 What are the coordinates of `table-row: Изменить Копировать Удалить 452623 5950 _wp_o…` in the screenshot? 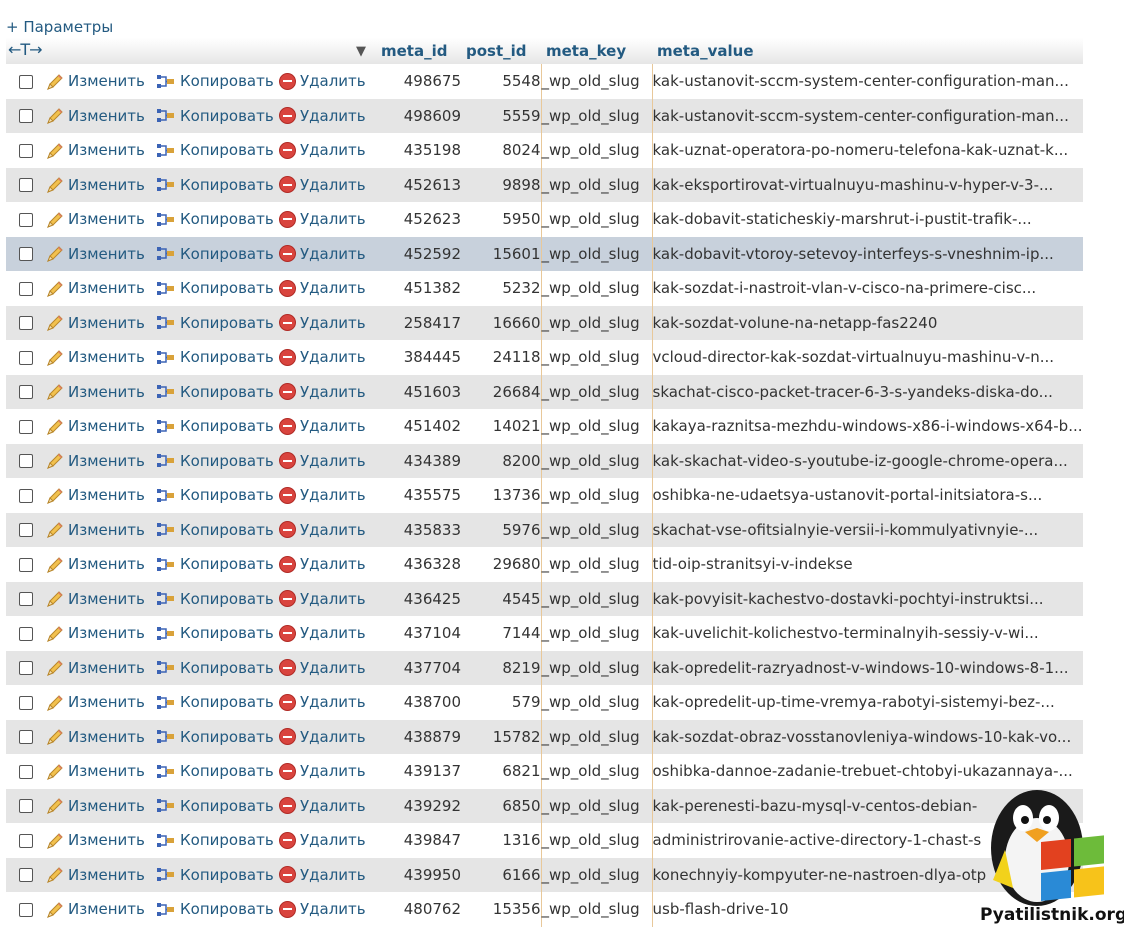 It's located at (544, 219).